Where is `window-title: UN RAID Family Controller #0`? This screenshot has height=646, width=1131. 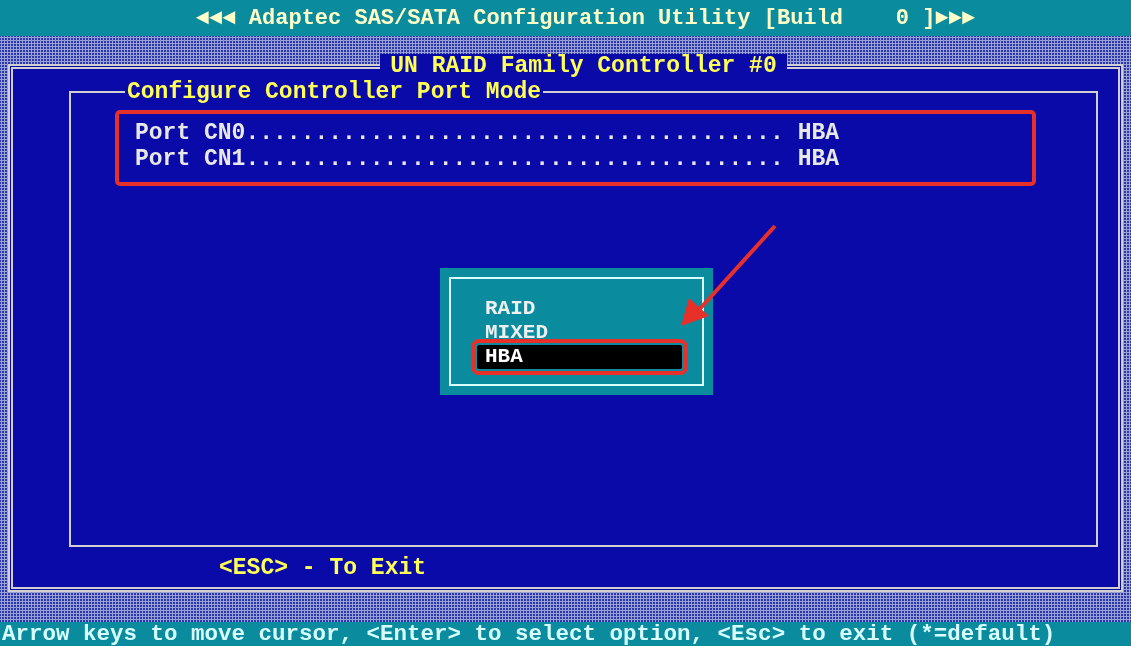 window-title: UN RAID Family Controller #0 is located at coordinates (583, 66).